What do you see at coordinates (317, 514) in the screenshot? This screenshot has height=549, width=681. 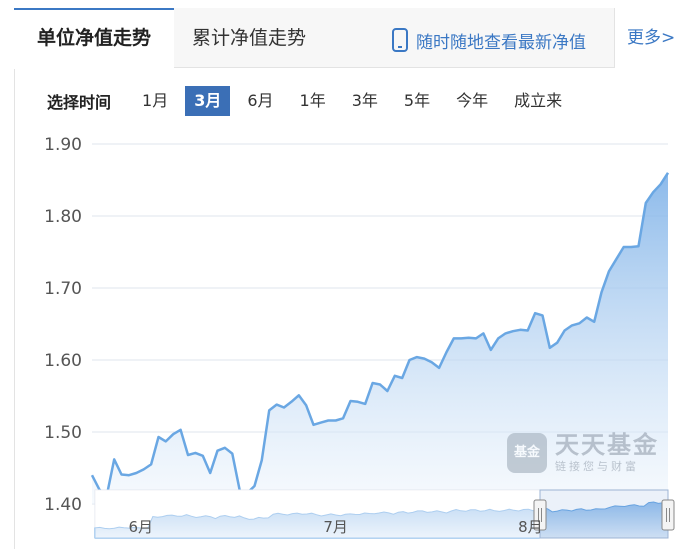 I see `navigator-unselected` at bounding box center [317, 514].